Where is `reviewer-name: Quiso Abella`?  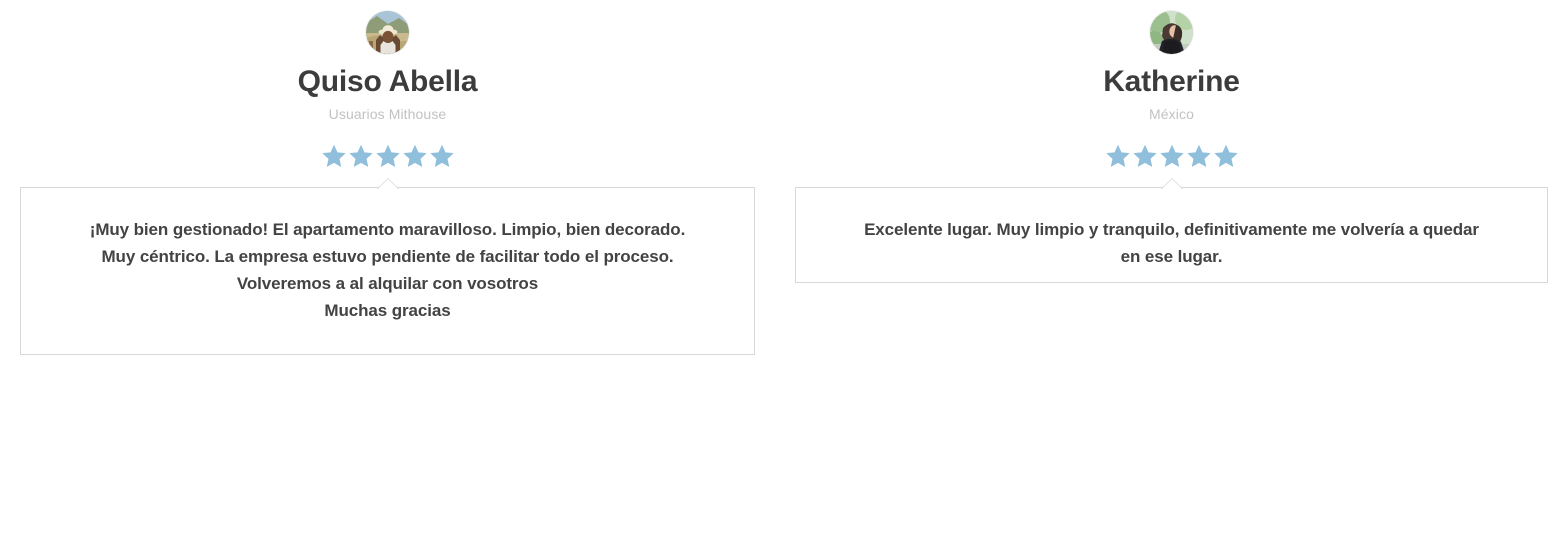
reviewer-name: Quiso Abella is located at coordinates (387, 81).